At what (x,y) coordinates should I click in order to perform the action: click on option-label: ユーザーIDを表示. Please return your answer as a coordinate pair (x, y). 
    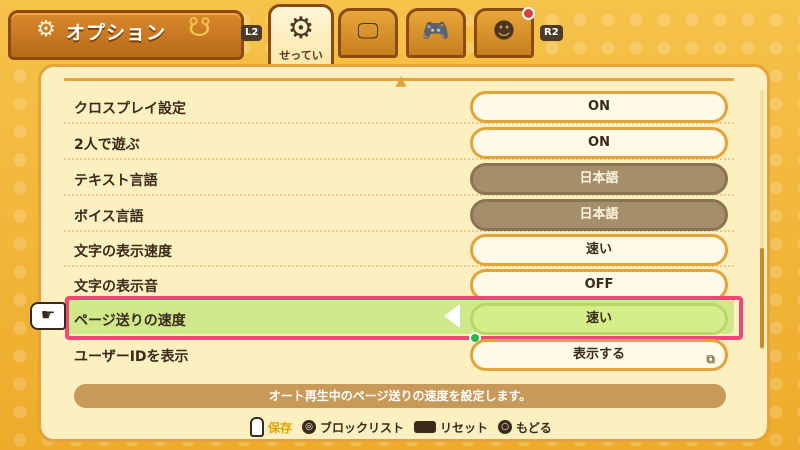
    Looking at the image, I should click on (131, 357).